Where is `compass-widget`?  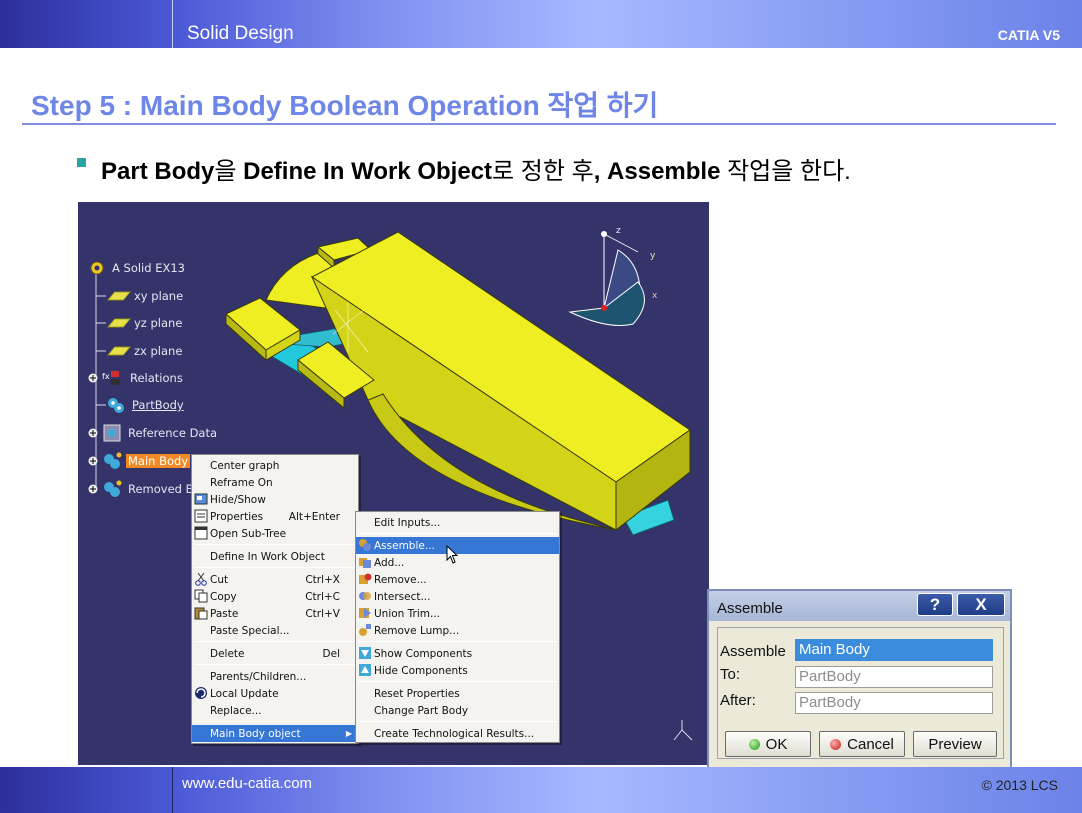 compass-widget is located at coordinates (606, 278).